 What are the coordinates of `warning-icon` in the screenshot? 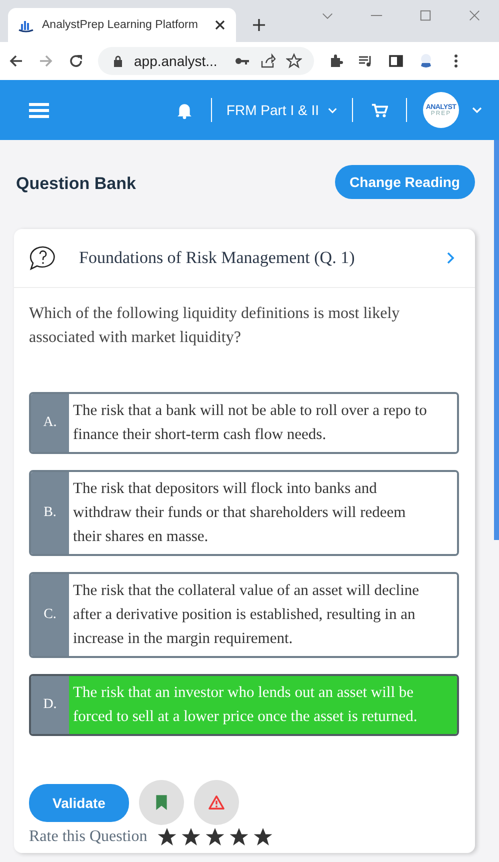 It's located at (216, 802).